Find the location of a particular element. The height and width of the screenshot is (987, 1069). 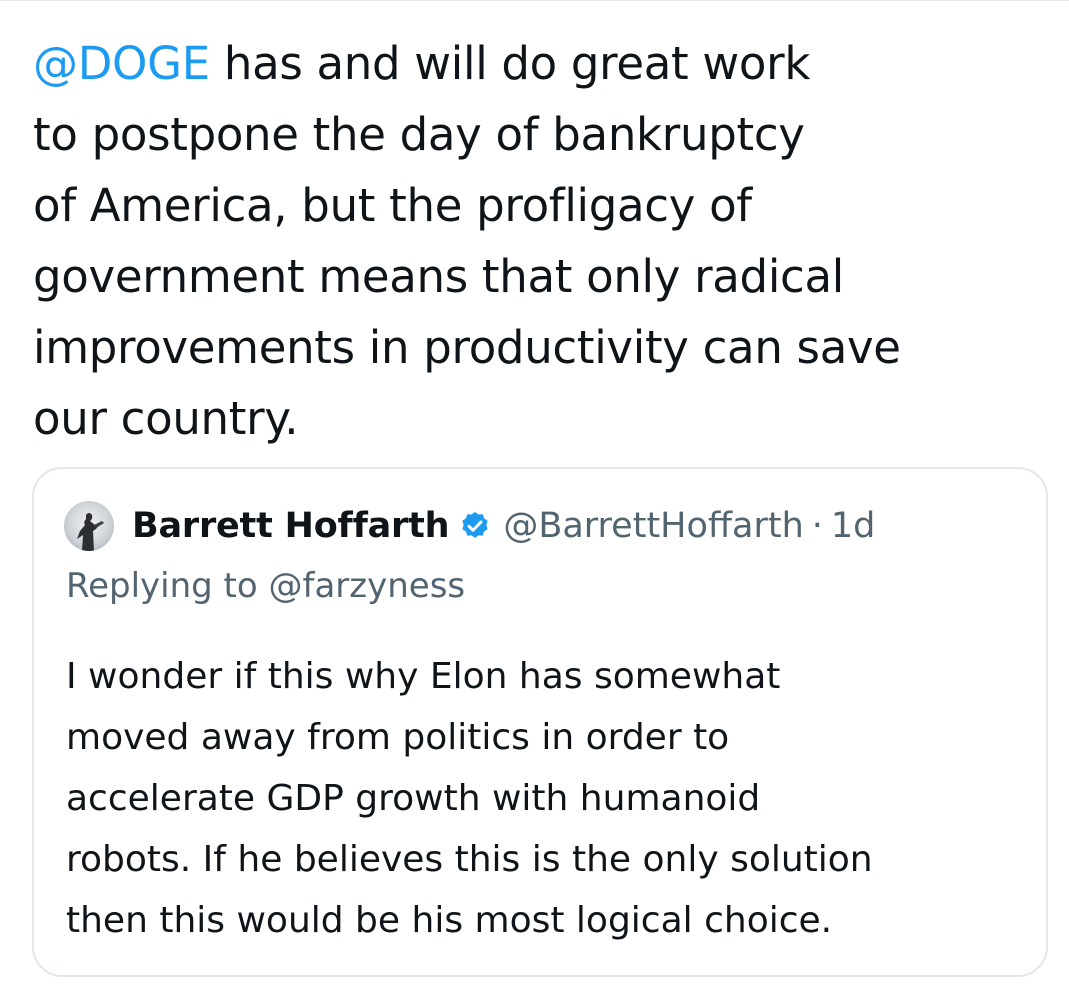

user-handle: @BarrettHoffarth is located at coordinates (653, 526).